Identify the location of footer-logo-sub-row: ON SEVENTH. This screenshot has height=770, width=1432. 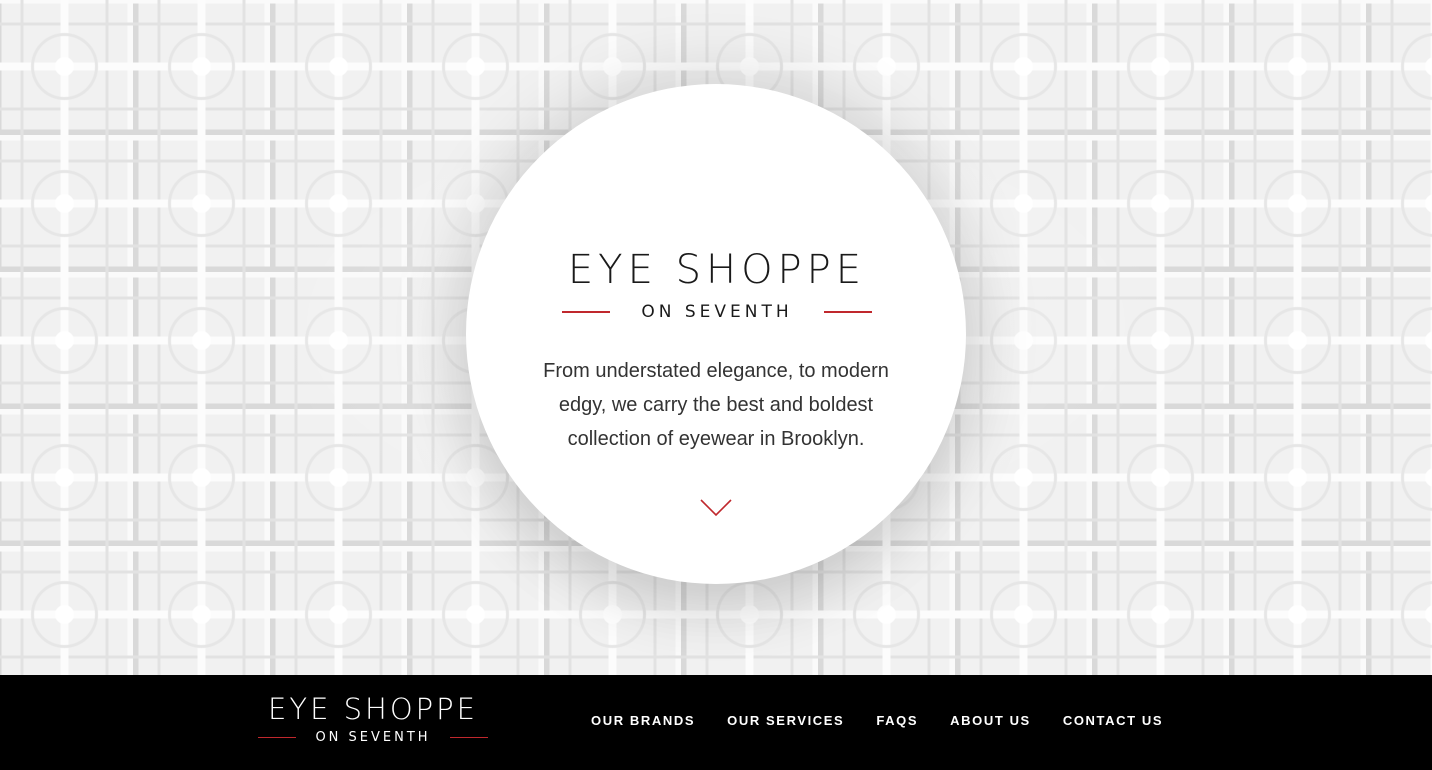
(373, 737).